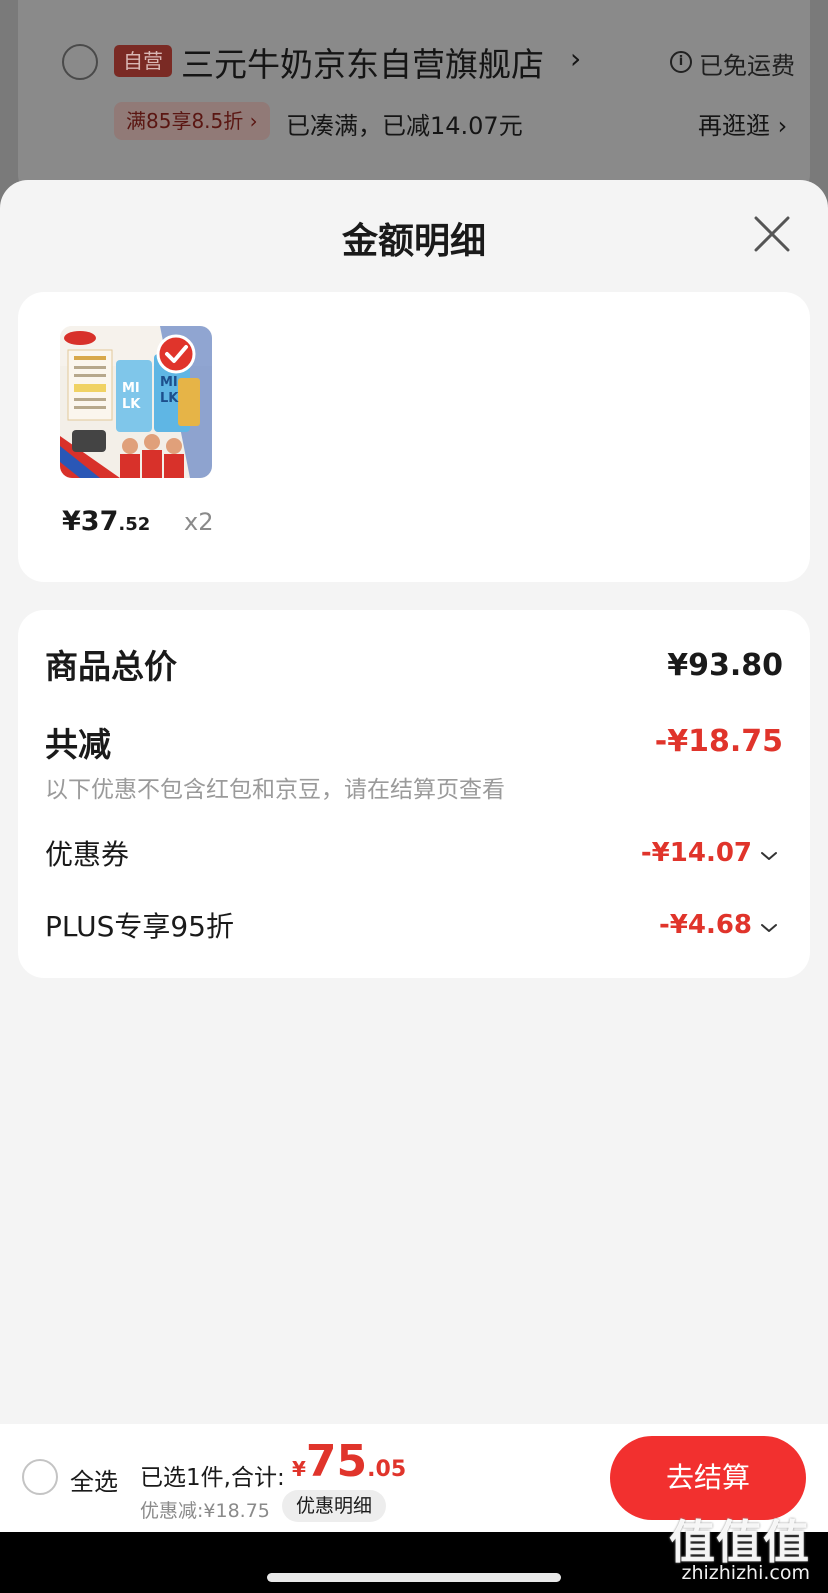 Image resolution: width=828 pixels, height=1593 pixels. What do you see at coordinates (742, 123) in the screenshot?
I see `shop-more-link: 再逛逛 ›` at bounding box center [742, 123].